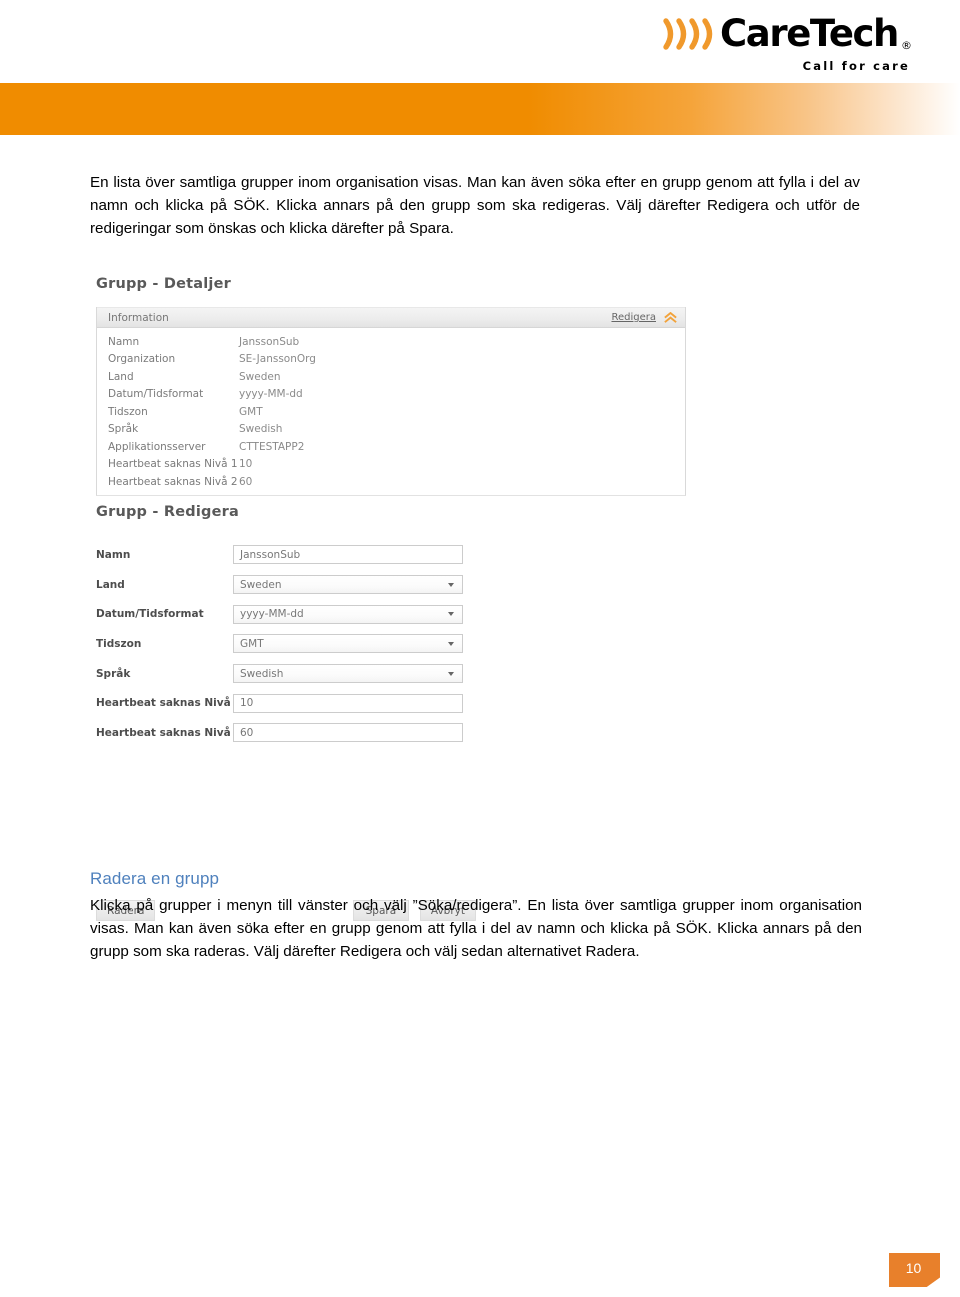 Image resolution: width=960 pixels, height=1297 pixels. What do you see at coordinates (396, 377) in the screenshot?
I see `table-row: Land Sweden` at bounding box center [396, 377].